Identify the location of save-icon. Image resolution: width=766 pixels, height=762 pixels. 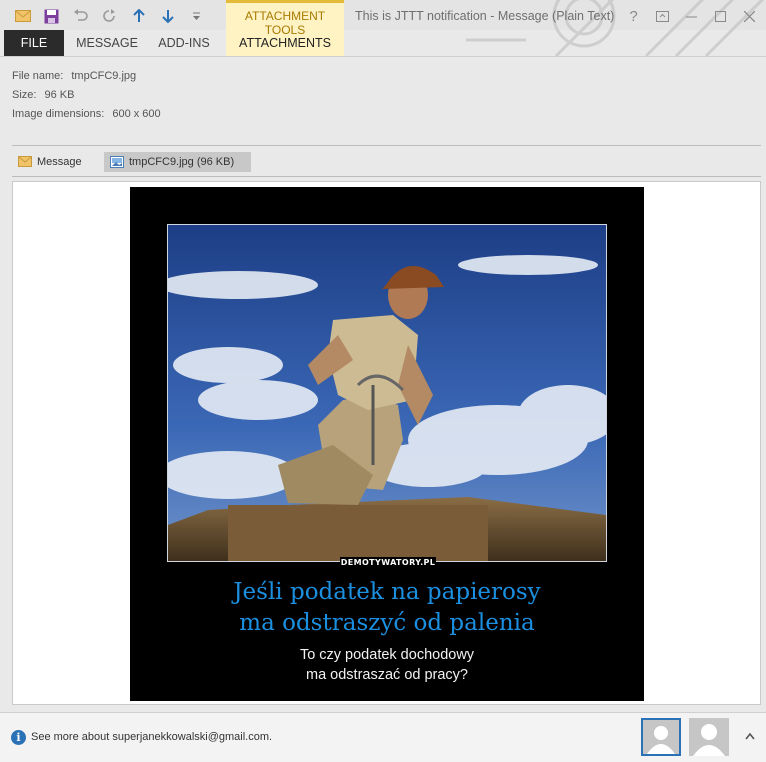
(51, 16).